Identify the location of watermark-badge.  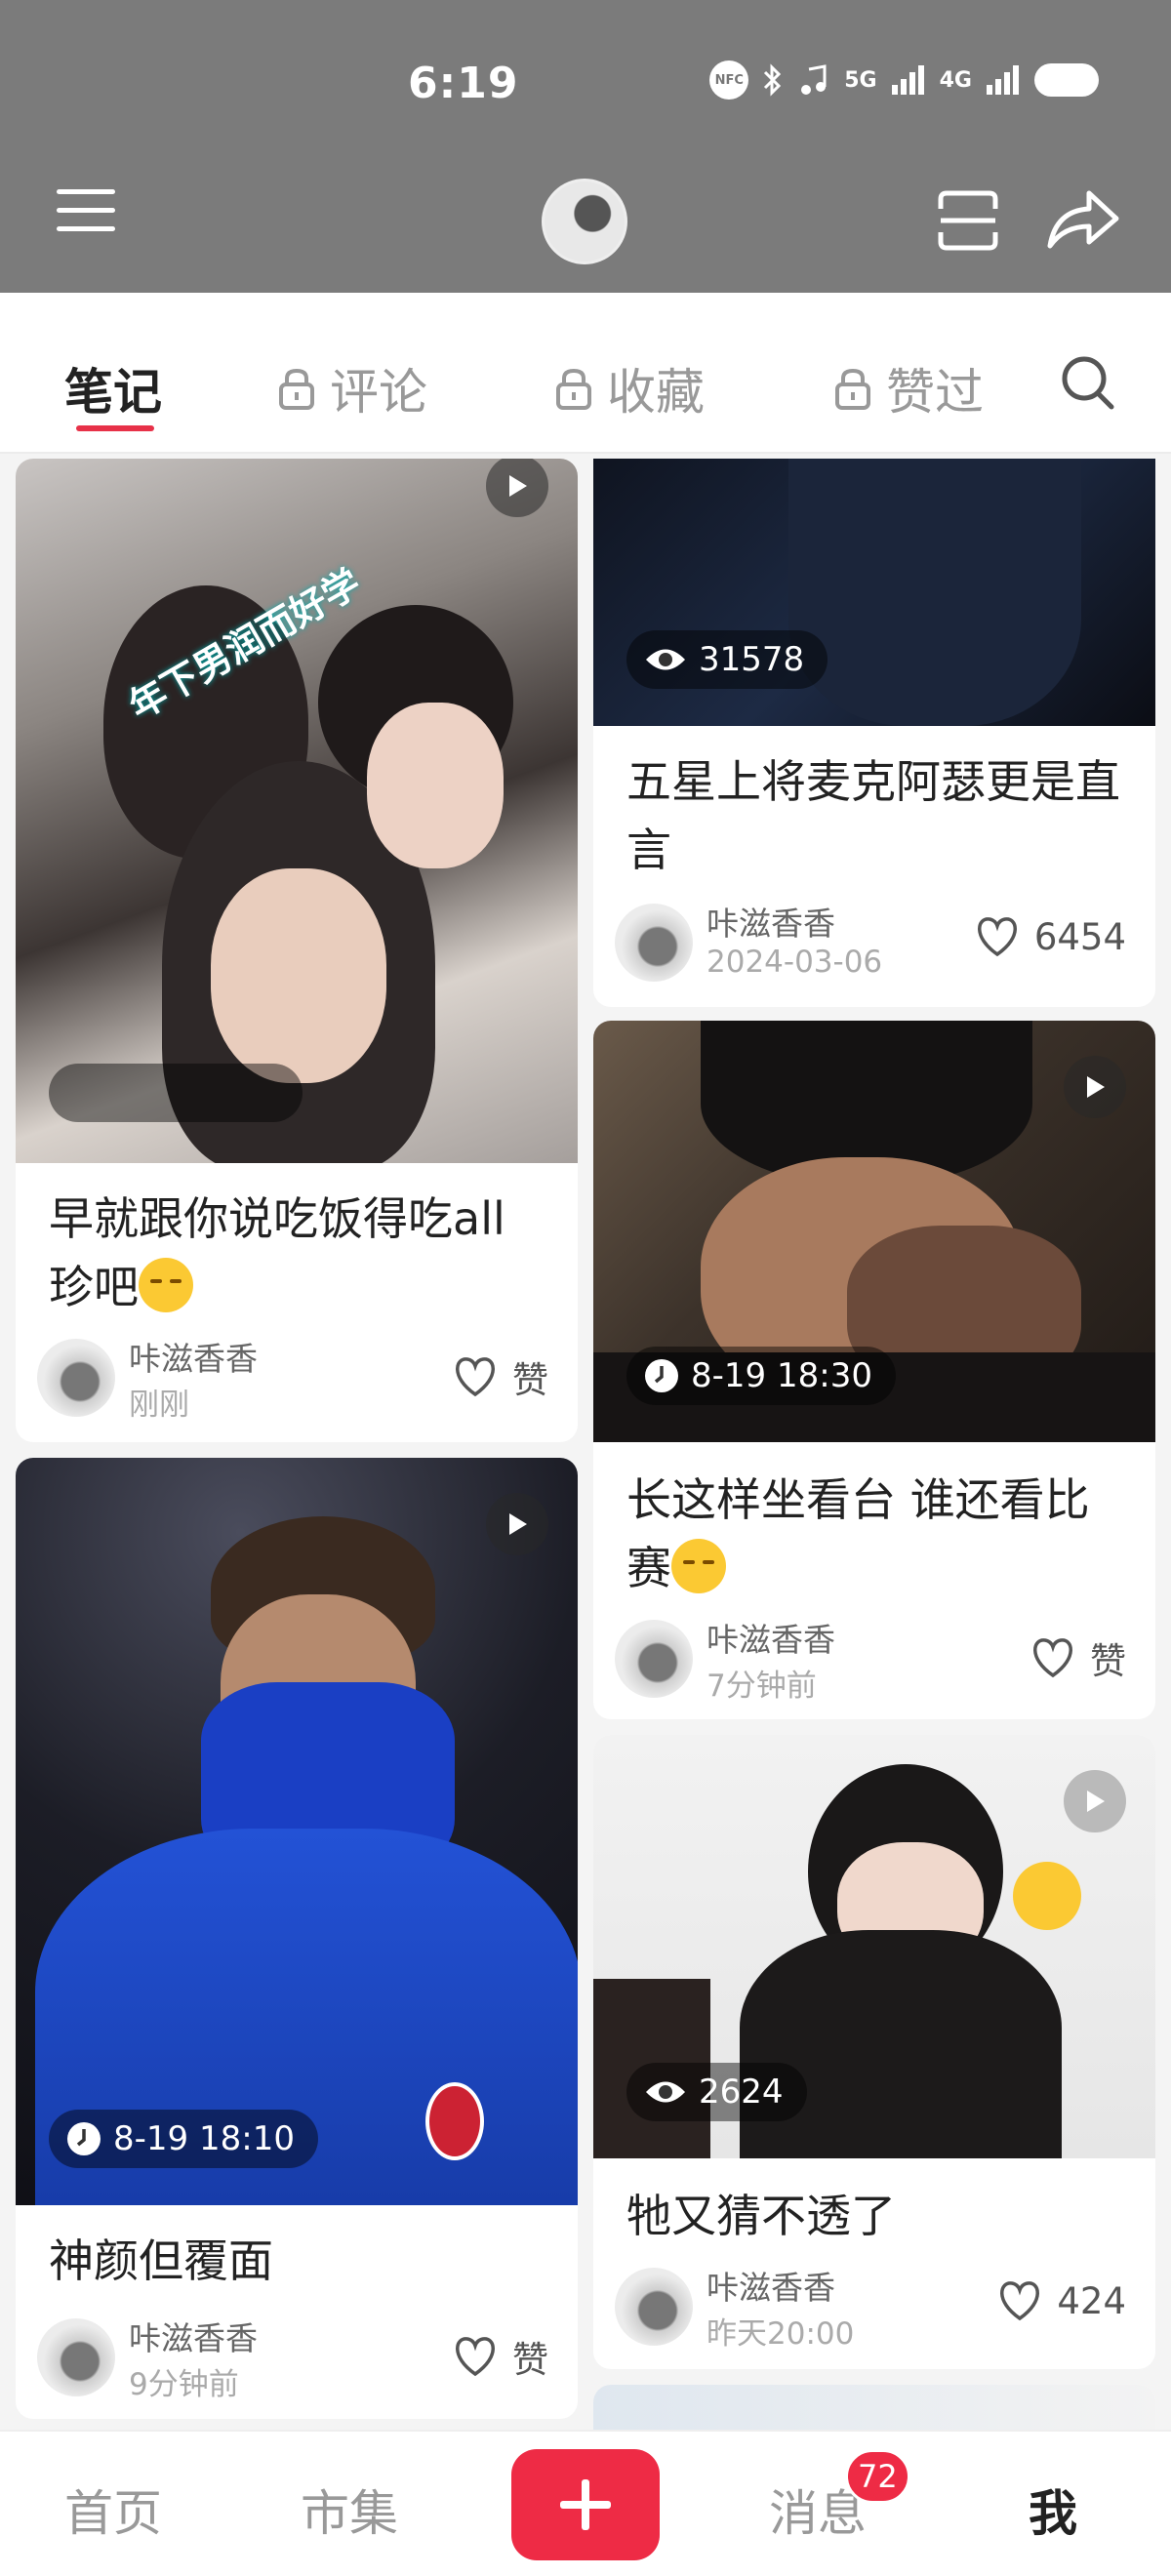
(176, 1093).